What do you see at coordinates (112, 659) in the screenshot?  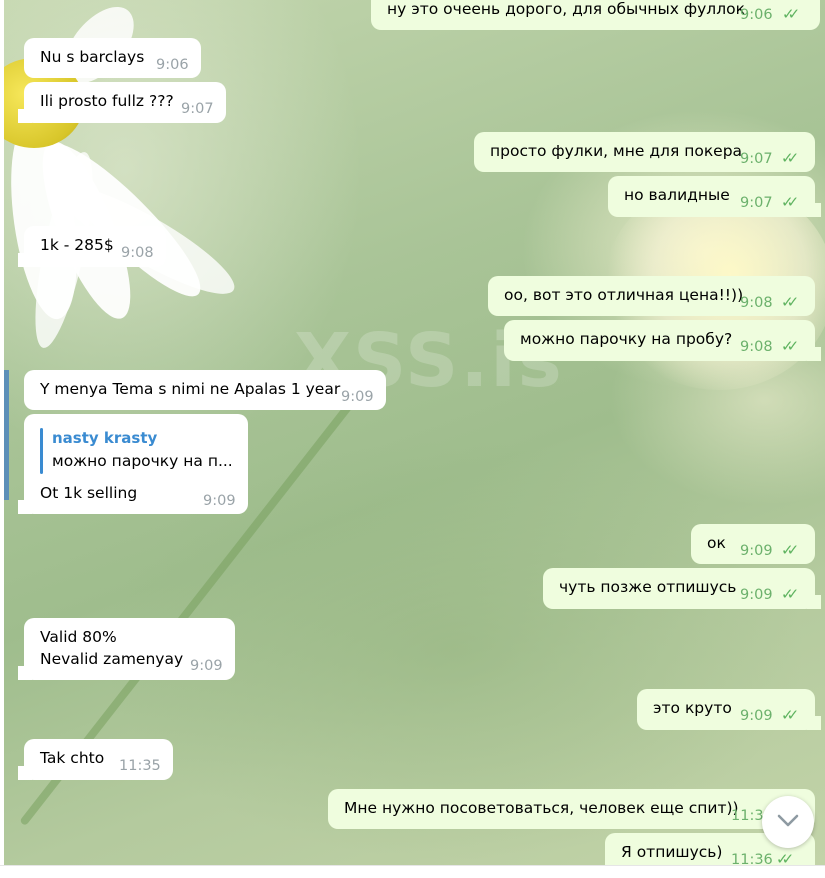 I see `message-text-line: Nevalid zamenyay` at bounding box center [112, 659].